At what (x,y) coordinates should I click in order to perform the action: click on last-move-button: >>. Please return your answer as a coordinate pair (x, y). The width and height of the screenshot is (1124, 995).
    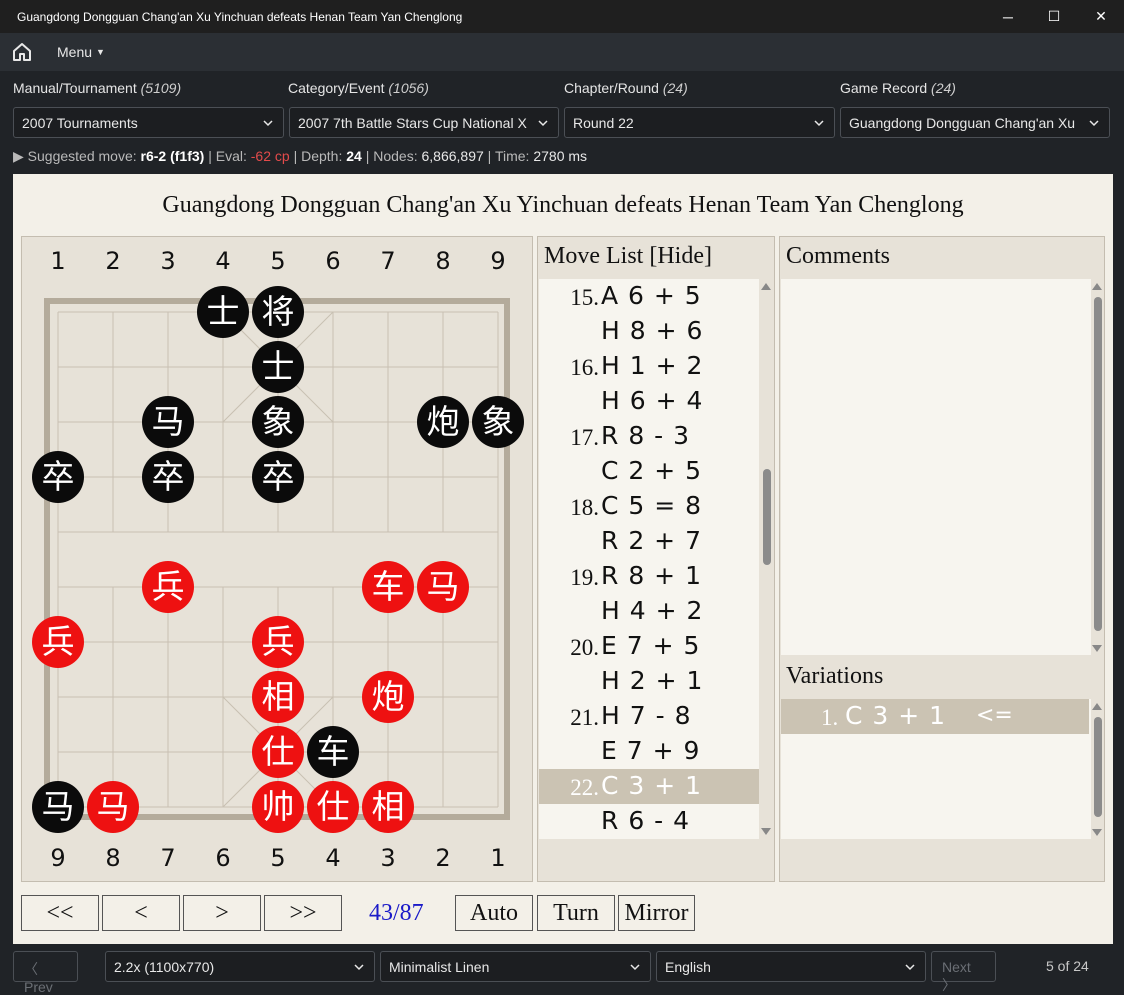
    Looking at the image, I should click on (303, 913).